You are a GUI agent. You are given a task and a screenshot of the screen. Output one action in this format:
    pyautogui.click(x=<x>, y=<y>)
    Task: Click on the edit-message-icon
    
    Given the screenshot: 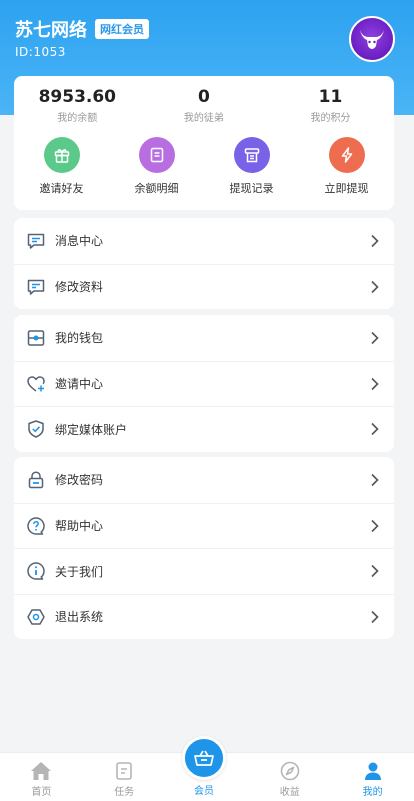 What is the action you would take?
    pyautogui.click(x=36, y=287)
    